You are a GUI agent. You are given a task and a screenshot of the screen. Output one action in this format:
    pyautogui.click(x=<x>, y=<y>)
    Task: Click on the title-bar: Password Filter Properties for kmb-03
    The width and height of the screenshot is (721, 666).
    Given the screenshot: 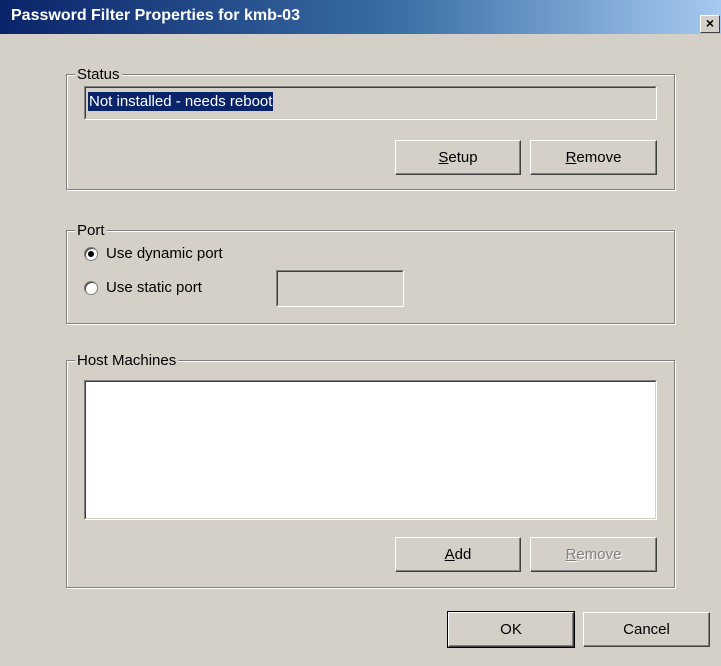 What is the action you would take?
    pyautogui.click(x=360, y=17)
    